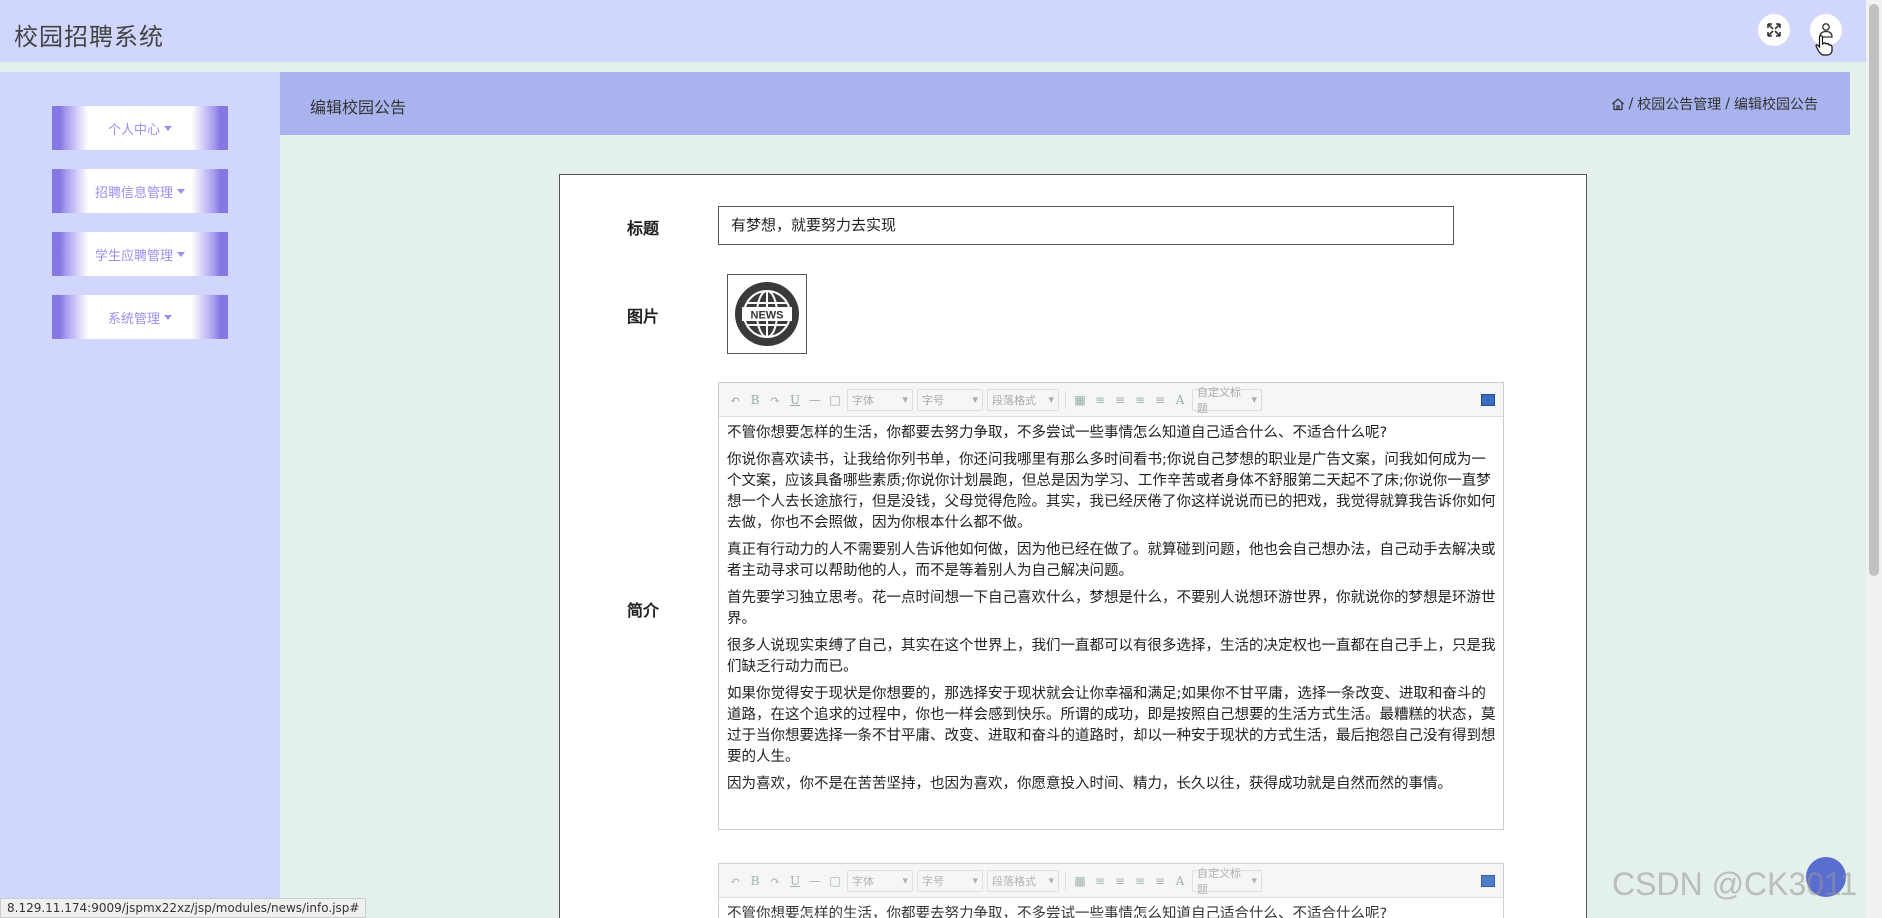  I want to click on sidebar-item-personal-center: 个人中心, so click(140, 128).